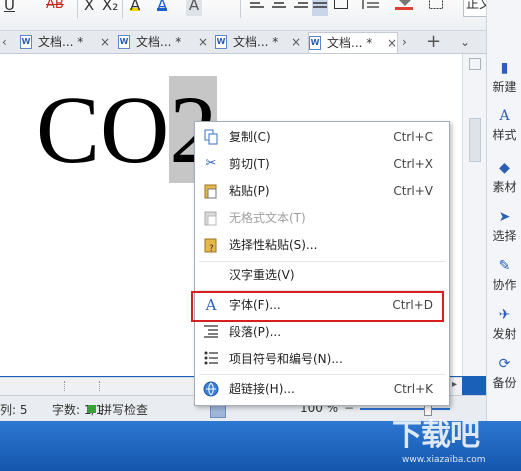 This screenshot has width=521, height=471. What do you see at coordinates (504, 236) in the screenshot?
I see `sidebar-item-label: 选择` at bounding box center [504, 236].